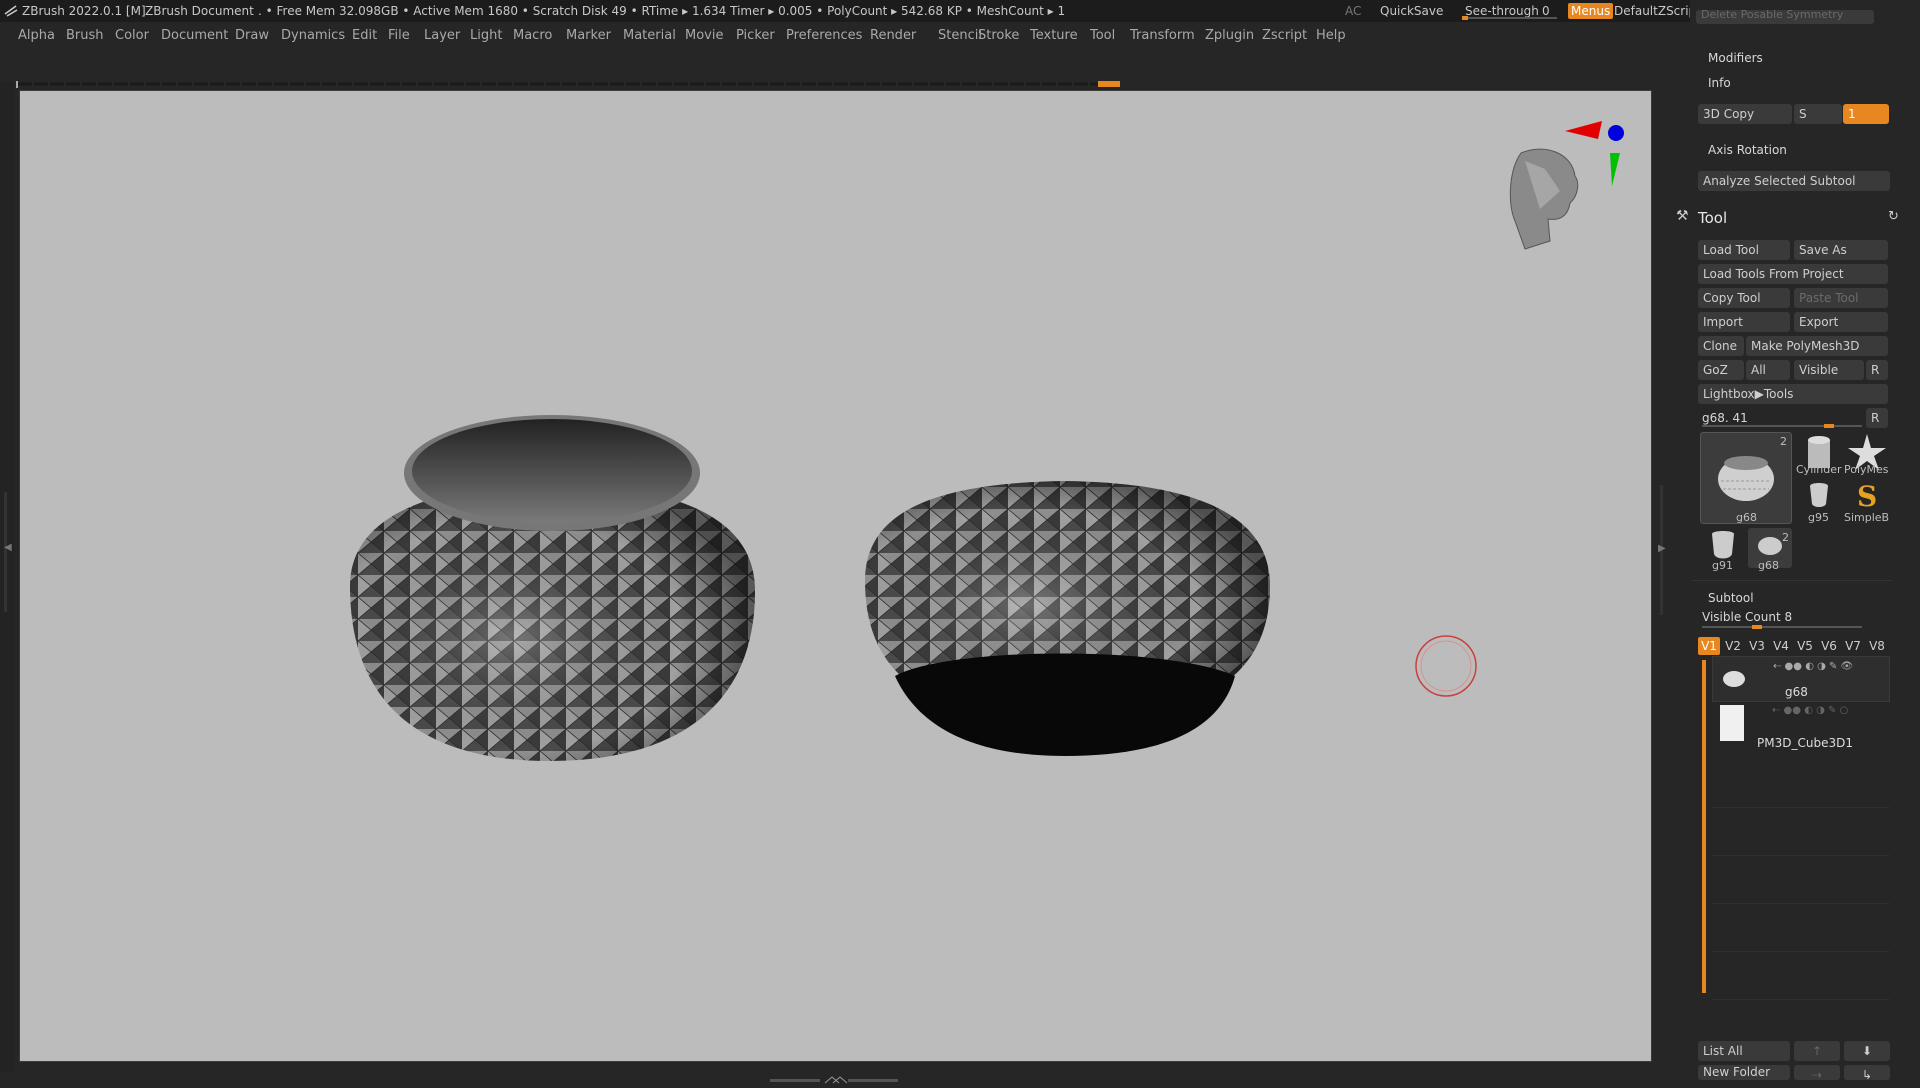  I want to click on tool-thumb-g91-label: g91, so click(1722, 565).